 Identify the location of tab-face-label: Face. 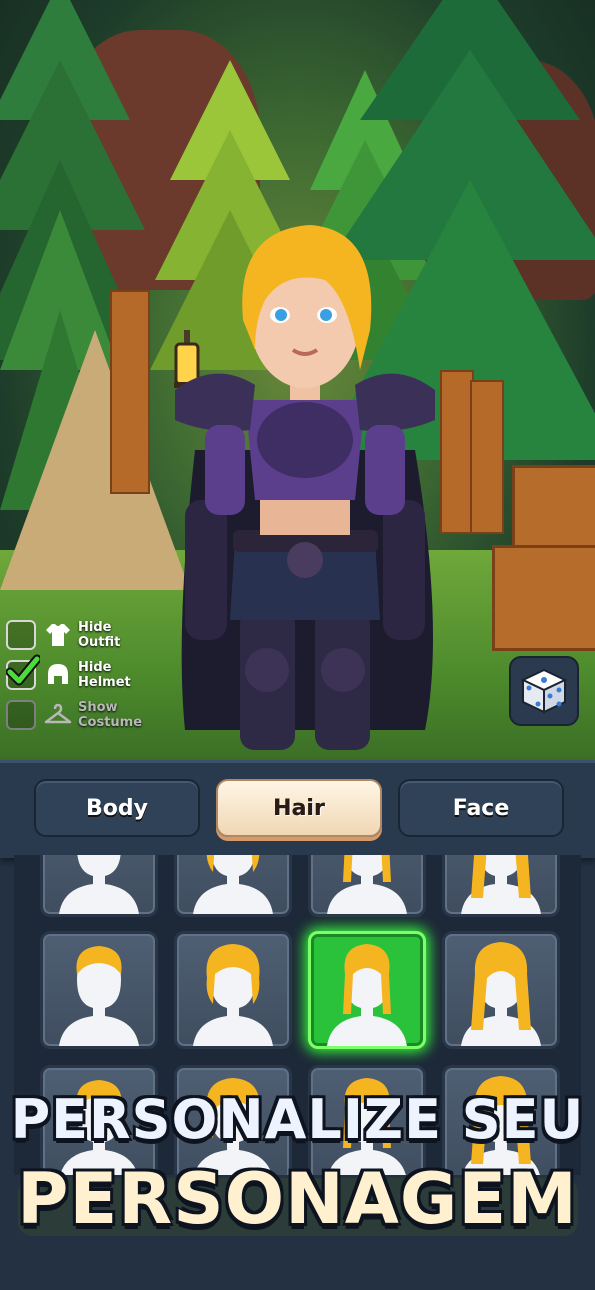
(481, 808).